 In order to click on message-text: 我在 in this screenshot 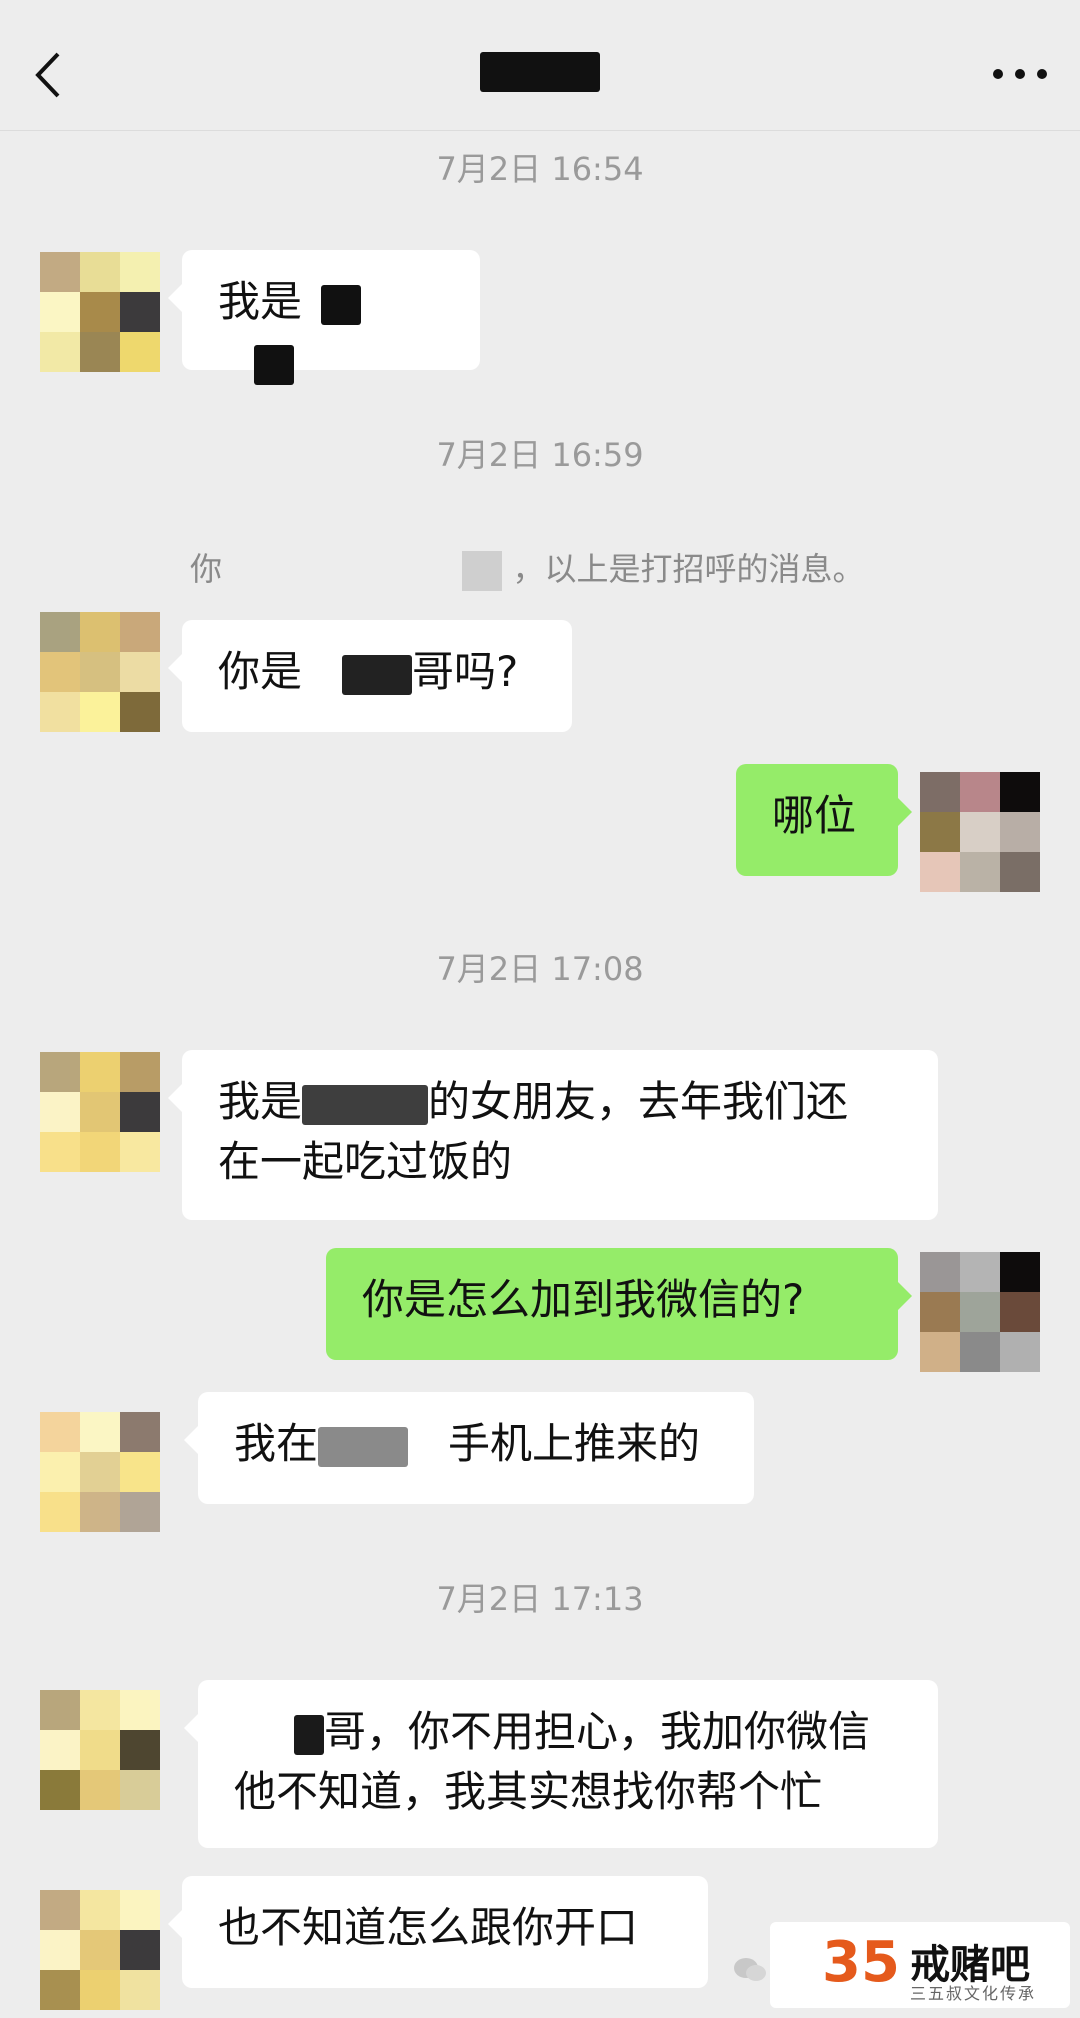, I will do `click(276, 1443)`.